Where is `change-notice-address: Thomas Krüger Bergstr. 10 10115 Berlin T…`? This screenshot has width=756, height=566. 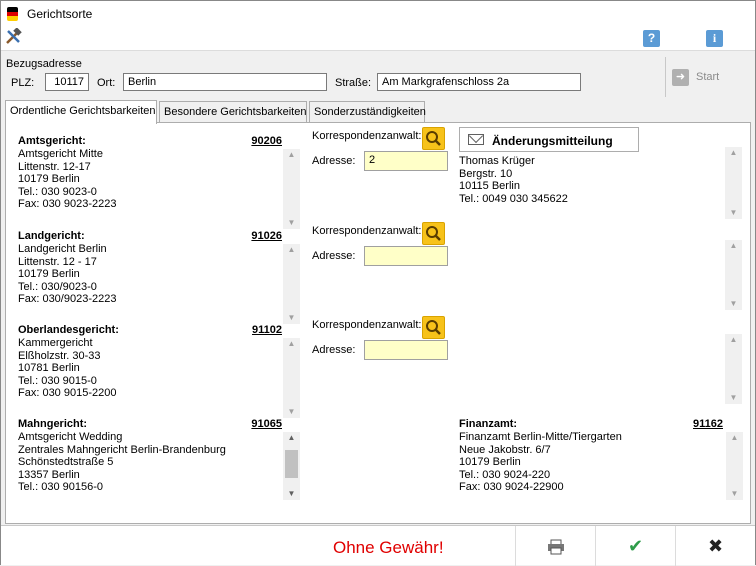
change-notice-address: Thomas Krüger Bergstr. 10 10115 Berlin T… is located at coordinates (594, 180).